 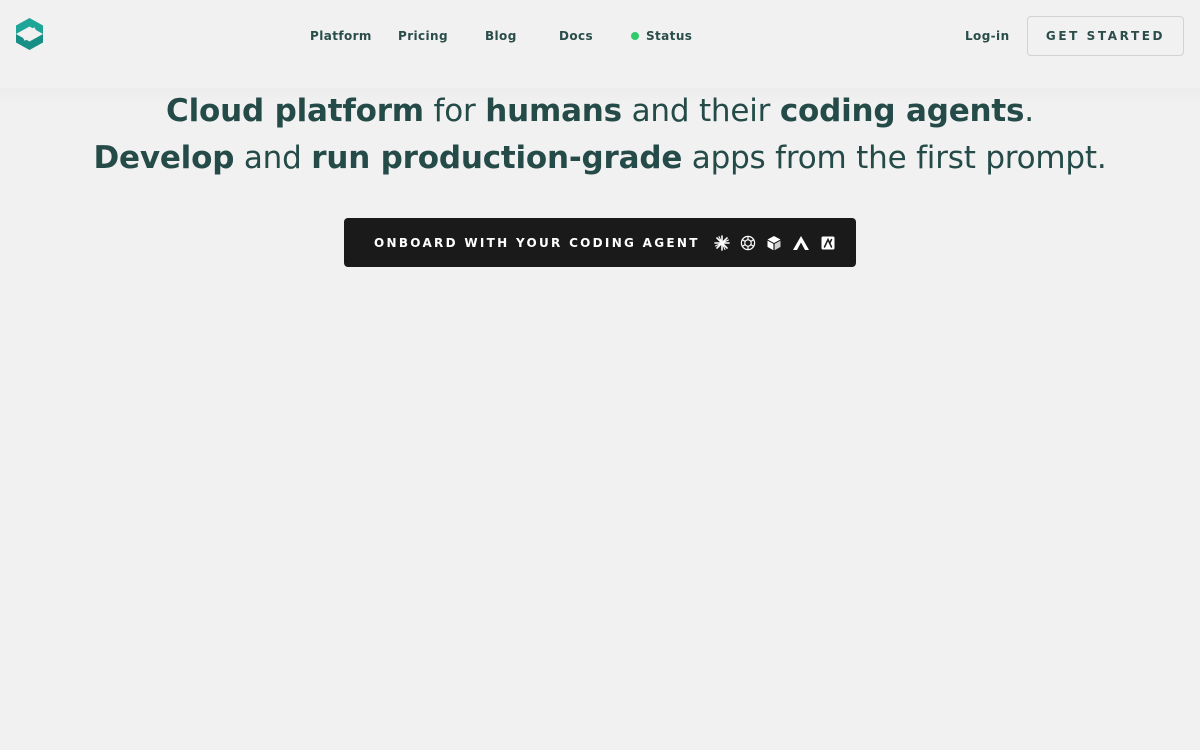 I want to click on headline-text: and, so click(x=273, y=158).